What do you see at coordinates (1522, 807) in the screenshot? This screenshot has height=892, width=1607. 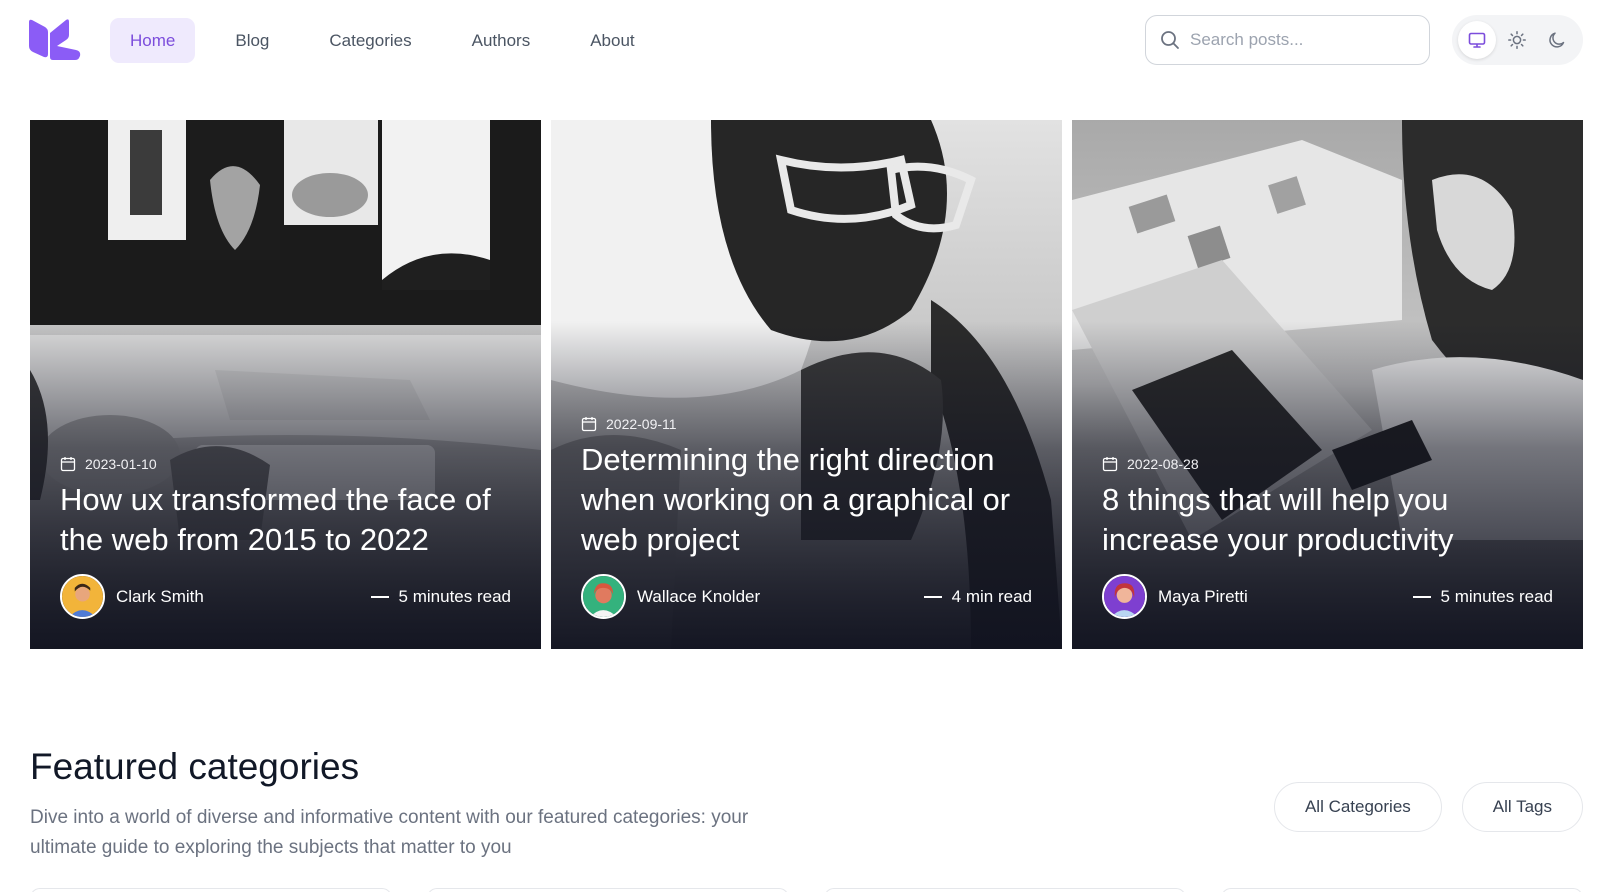 I see `all-tags-button: All Tags` at bounding box center [1522, 807].